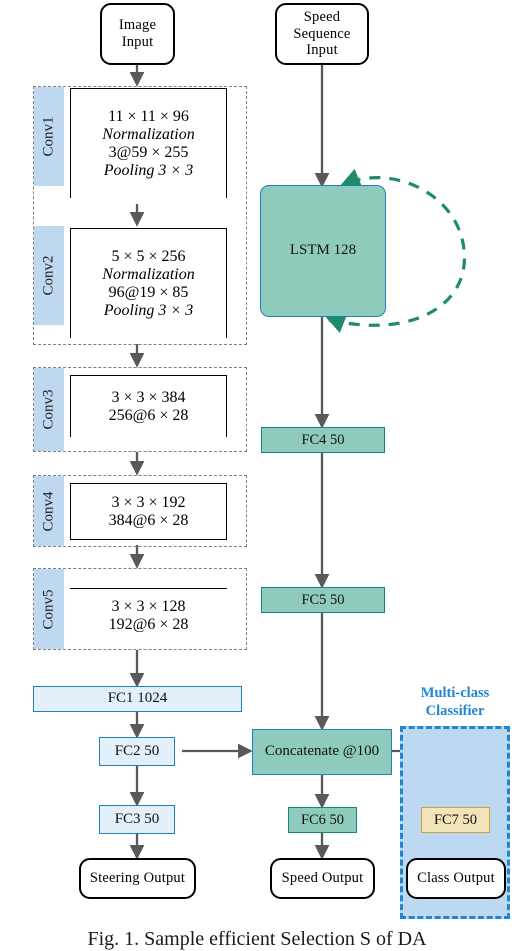 The width and height of the screenshot is (514, 951). I want to click on conv5-spec-line-1: 3 × 3 × 128, so click(148, 606).